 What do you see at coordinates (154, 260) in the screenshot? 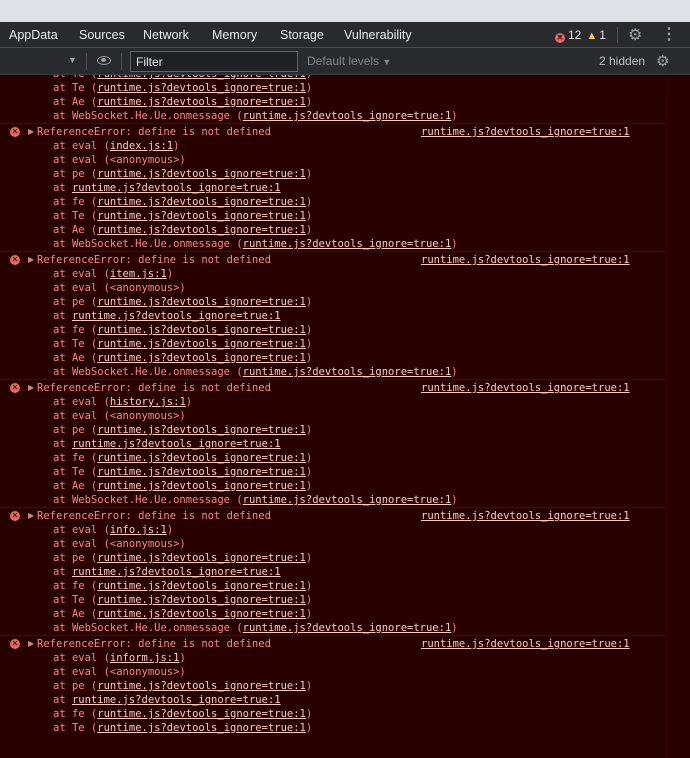
I see `error-message: ReferenceError: define is not defined` at bounding box center [154, 260].